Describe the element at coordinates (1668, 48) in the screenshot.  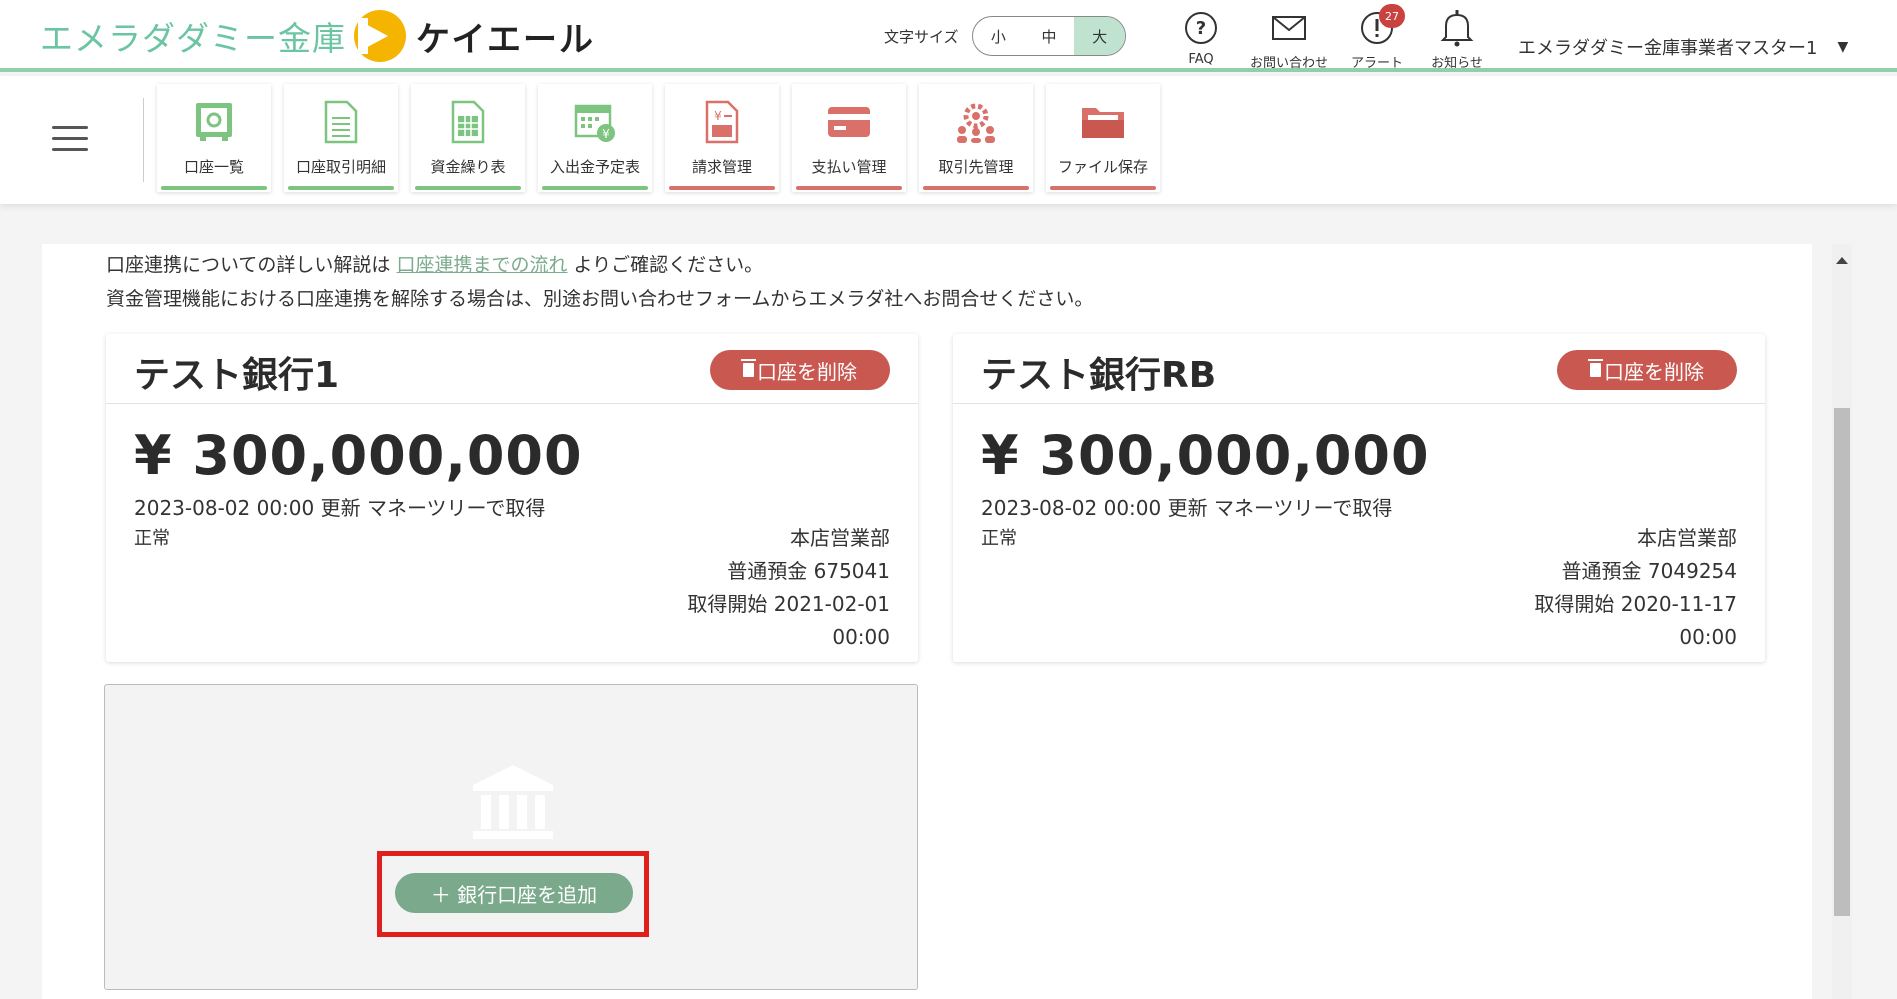
I see `user-name: エメラダダミー金庫事業者マスター1` at that location.